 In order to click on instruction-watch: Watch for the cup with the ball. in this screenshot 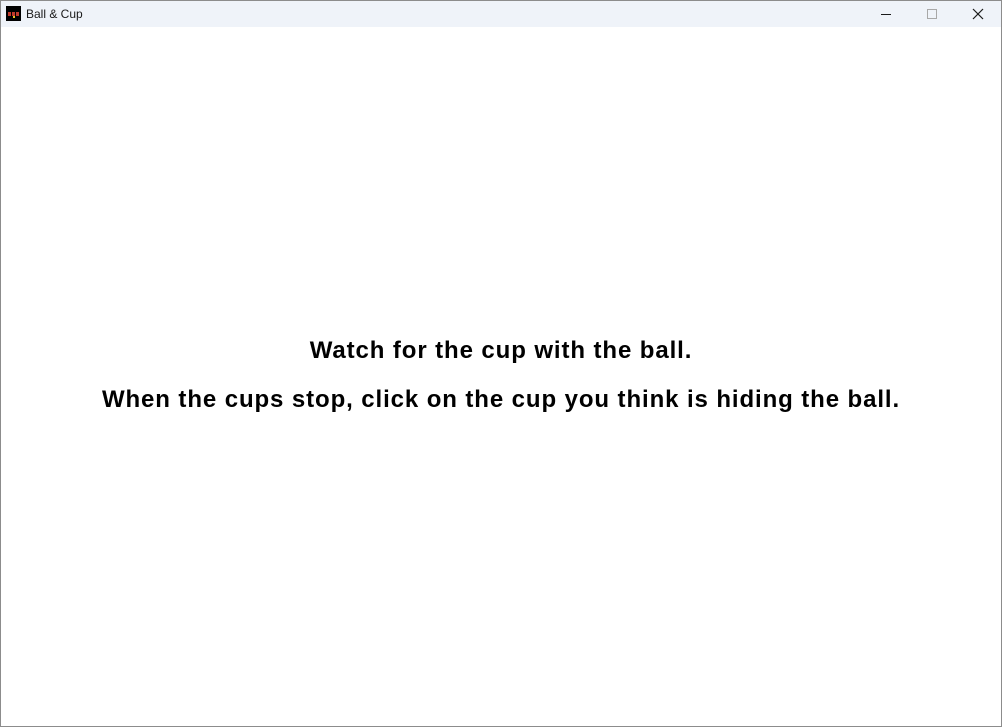, I will do `click(501, 350)`.